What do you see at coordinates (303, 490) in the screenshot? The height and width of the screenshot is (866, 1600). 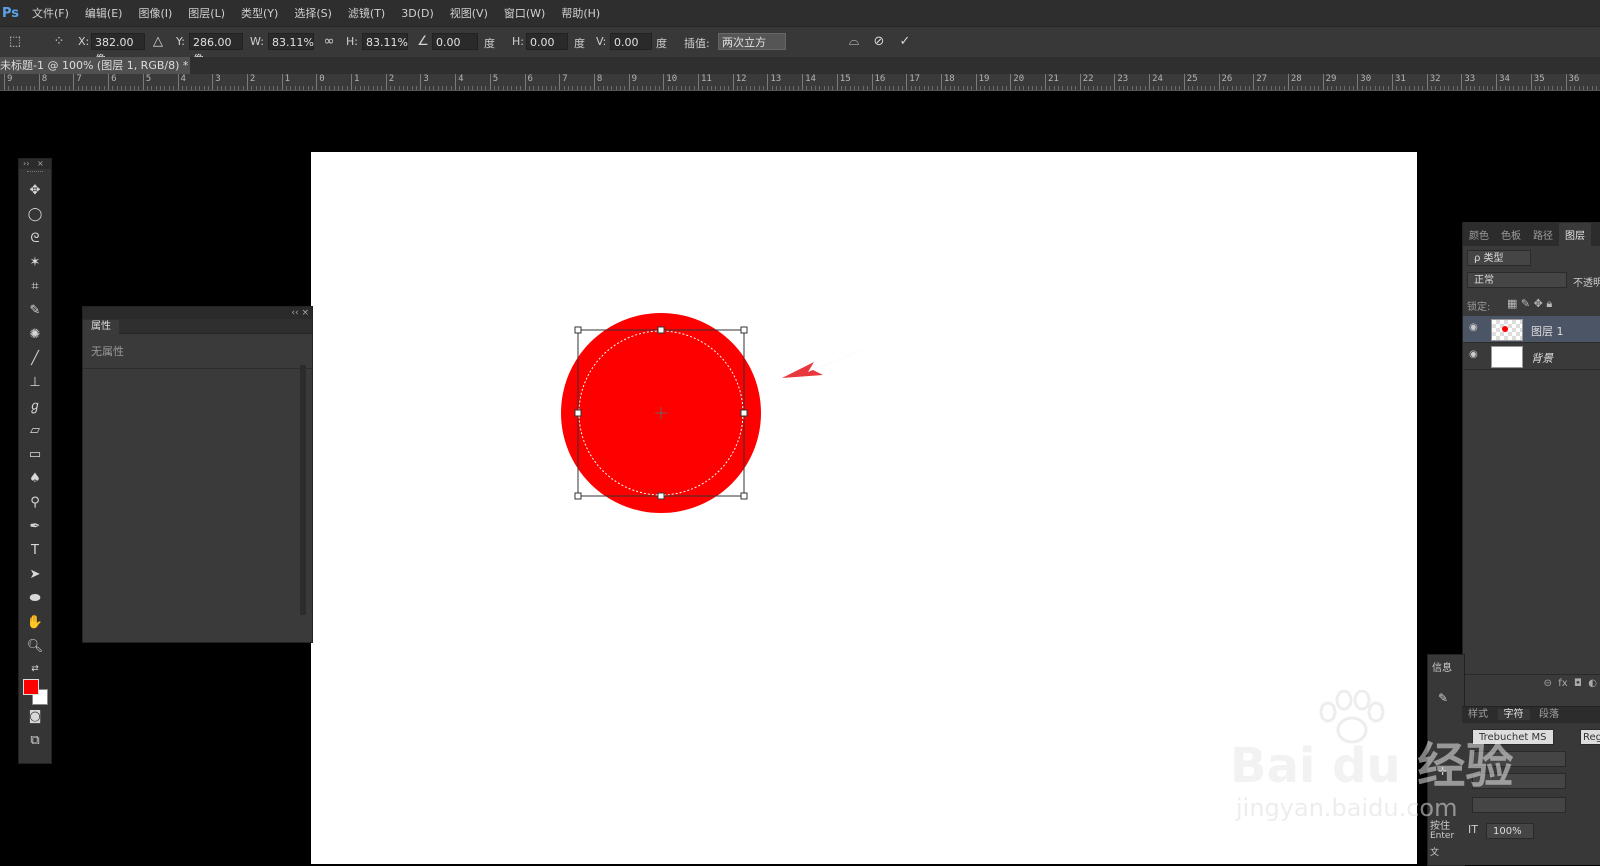 I see `properties-scrollbar` at bounding box center [303, 490].